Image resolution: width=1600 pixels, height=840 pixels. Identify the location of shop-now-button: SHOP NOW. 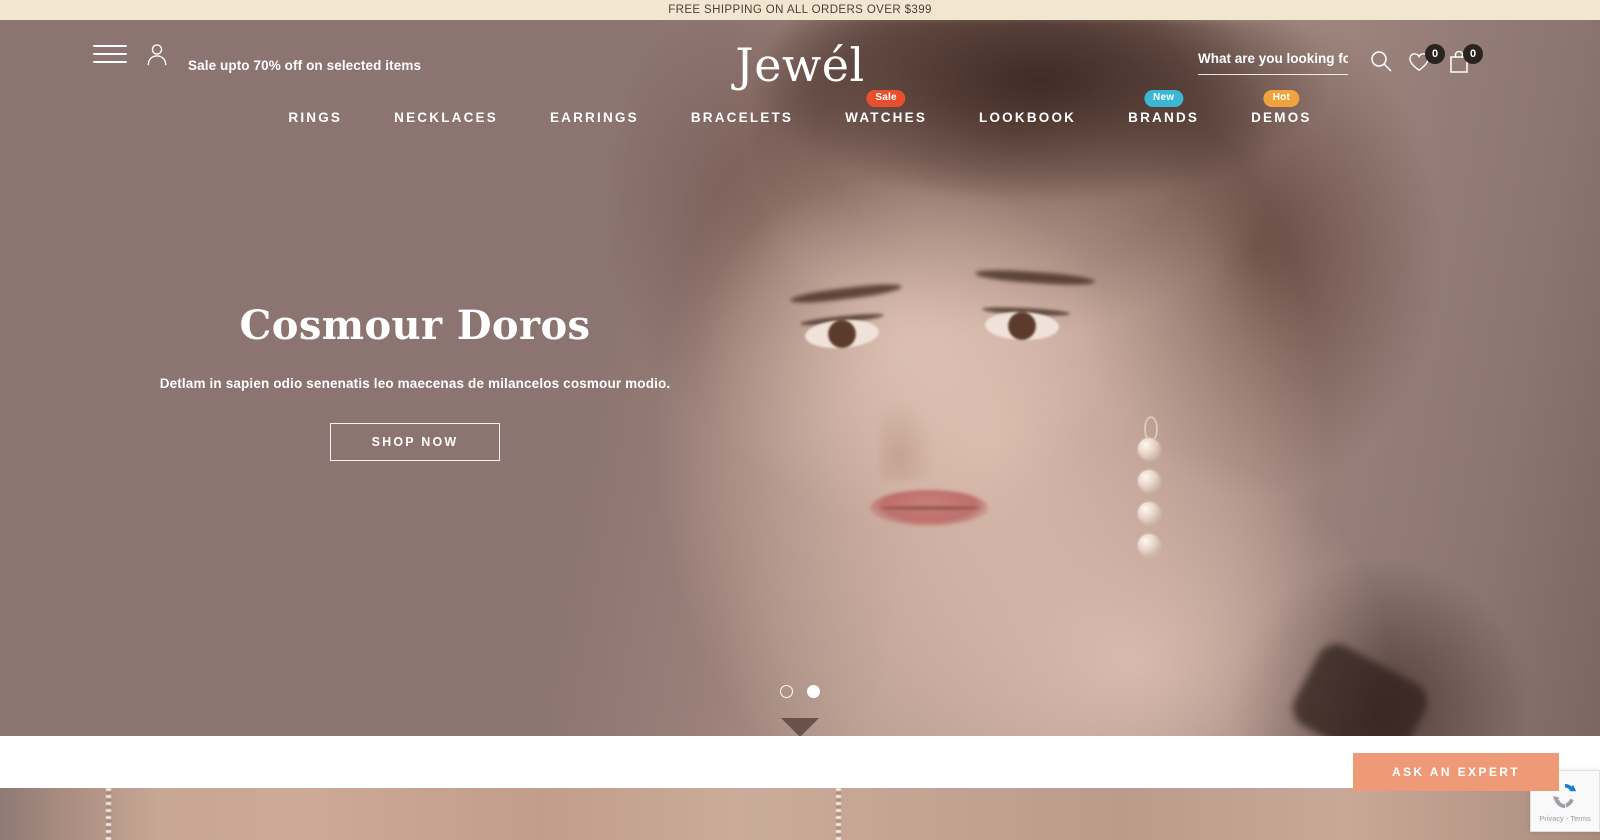
(415, 442).